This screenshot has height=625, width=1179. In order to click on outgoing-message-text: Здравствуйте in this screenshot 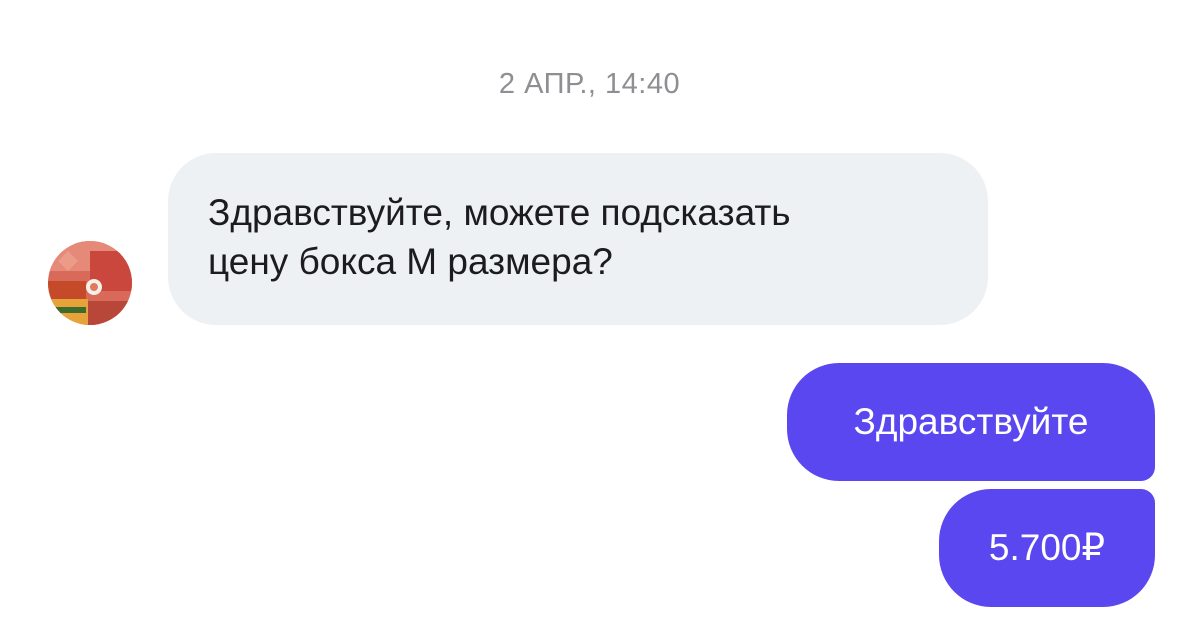, I will do `click(971, 421)`.